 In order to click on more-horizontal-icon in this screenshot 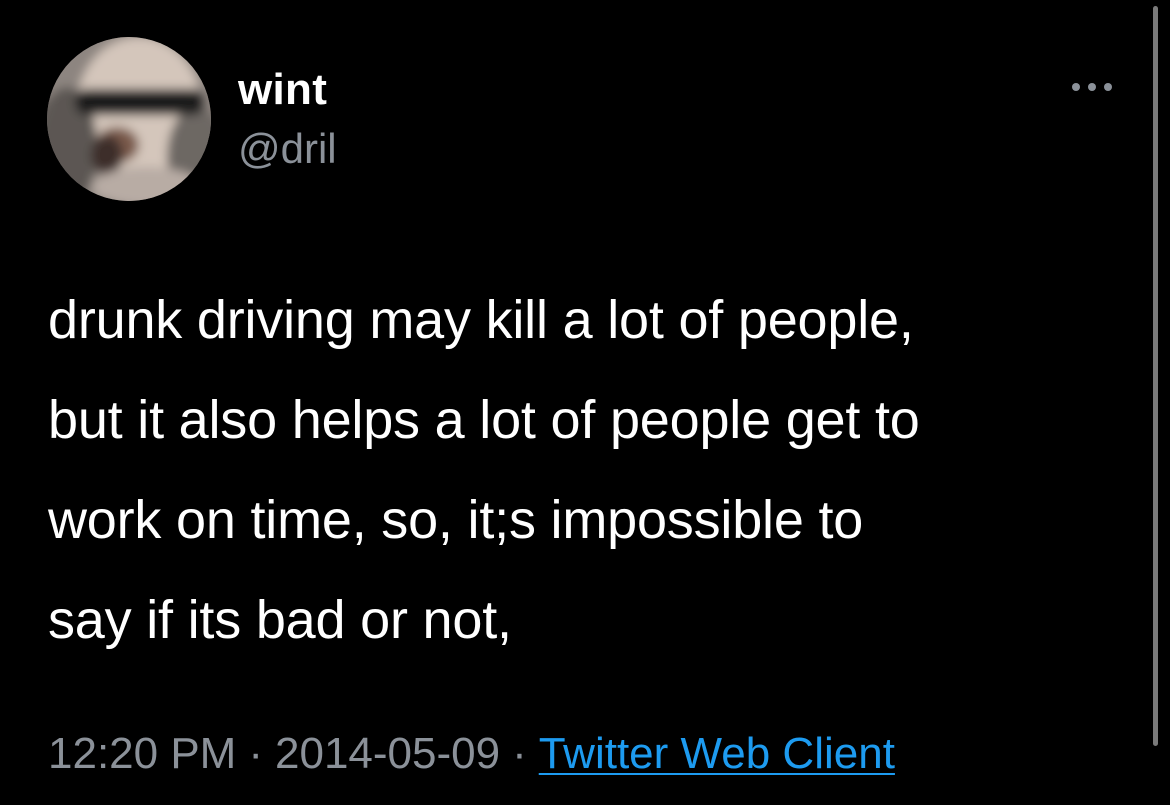, I will do `click(1092, 87)`.